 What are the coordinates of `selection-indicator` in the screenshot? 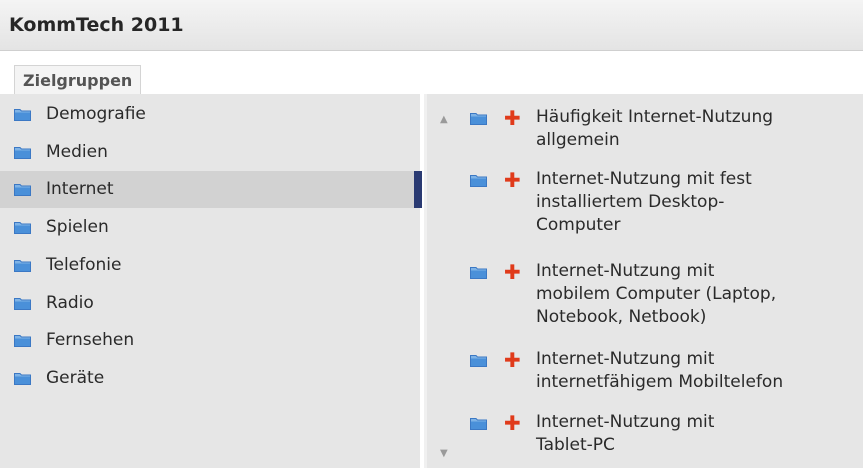 It's located at (418, 189).